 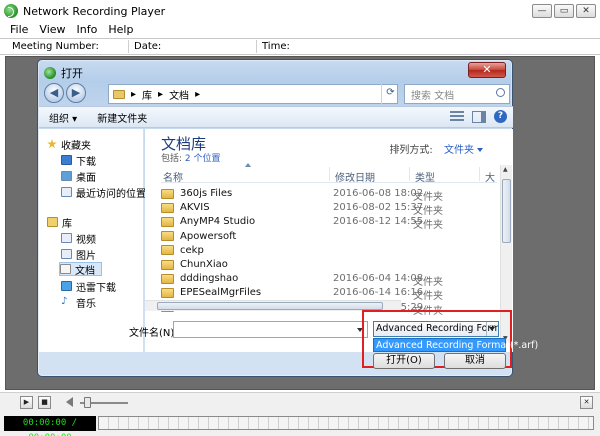 I want to click on nav-favorites: 收藏夹, so click(x=69, y=144).